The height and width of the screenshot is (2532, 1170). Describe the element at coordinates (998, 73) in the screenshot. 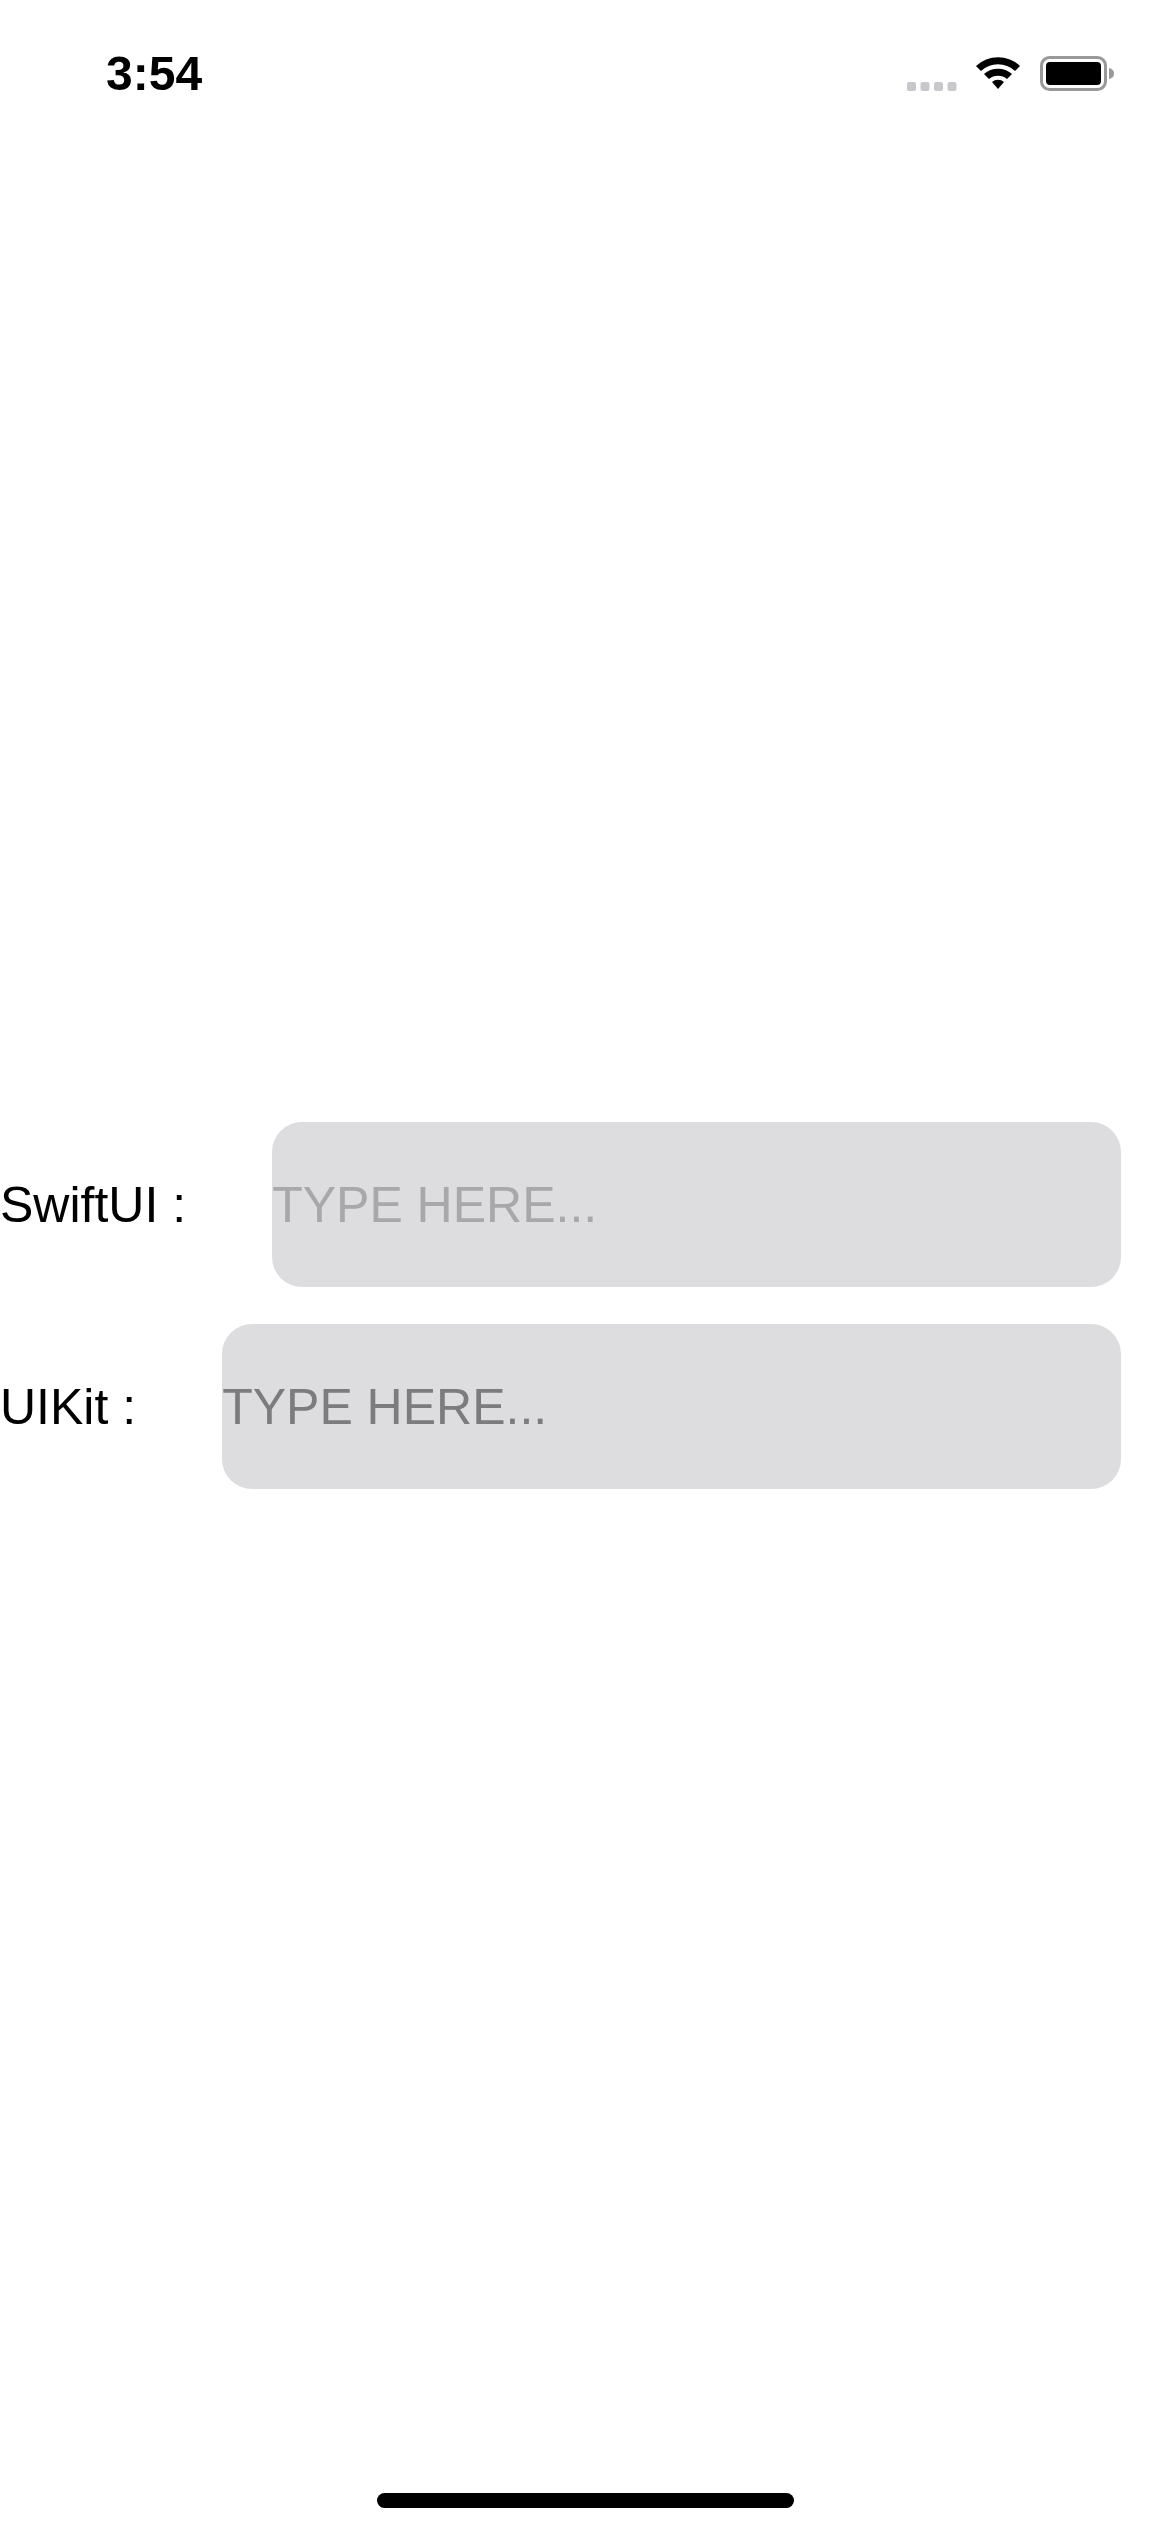

I see `wifi-icon` at that location.